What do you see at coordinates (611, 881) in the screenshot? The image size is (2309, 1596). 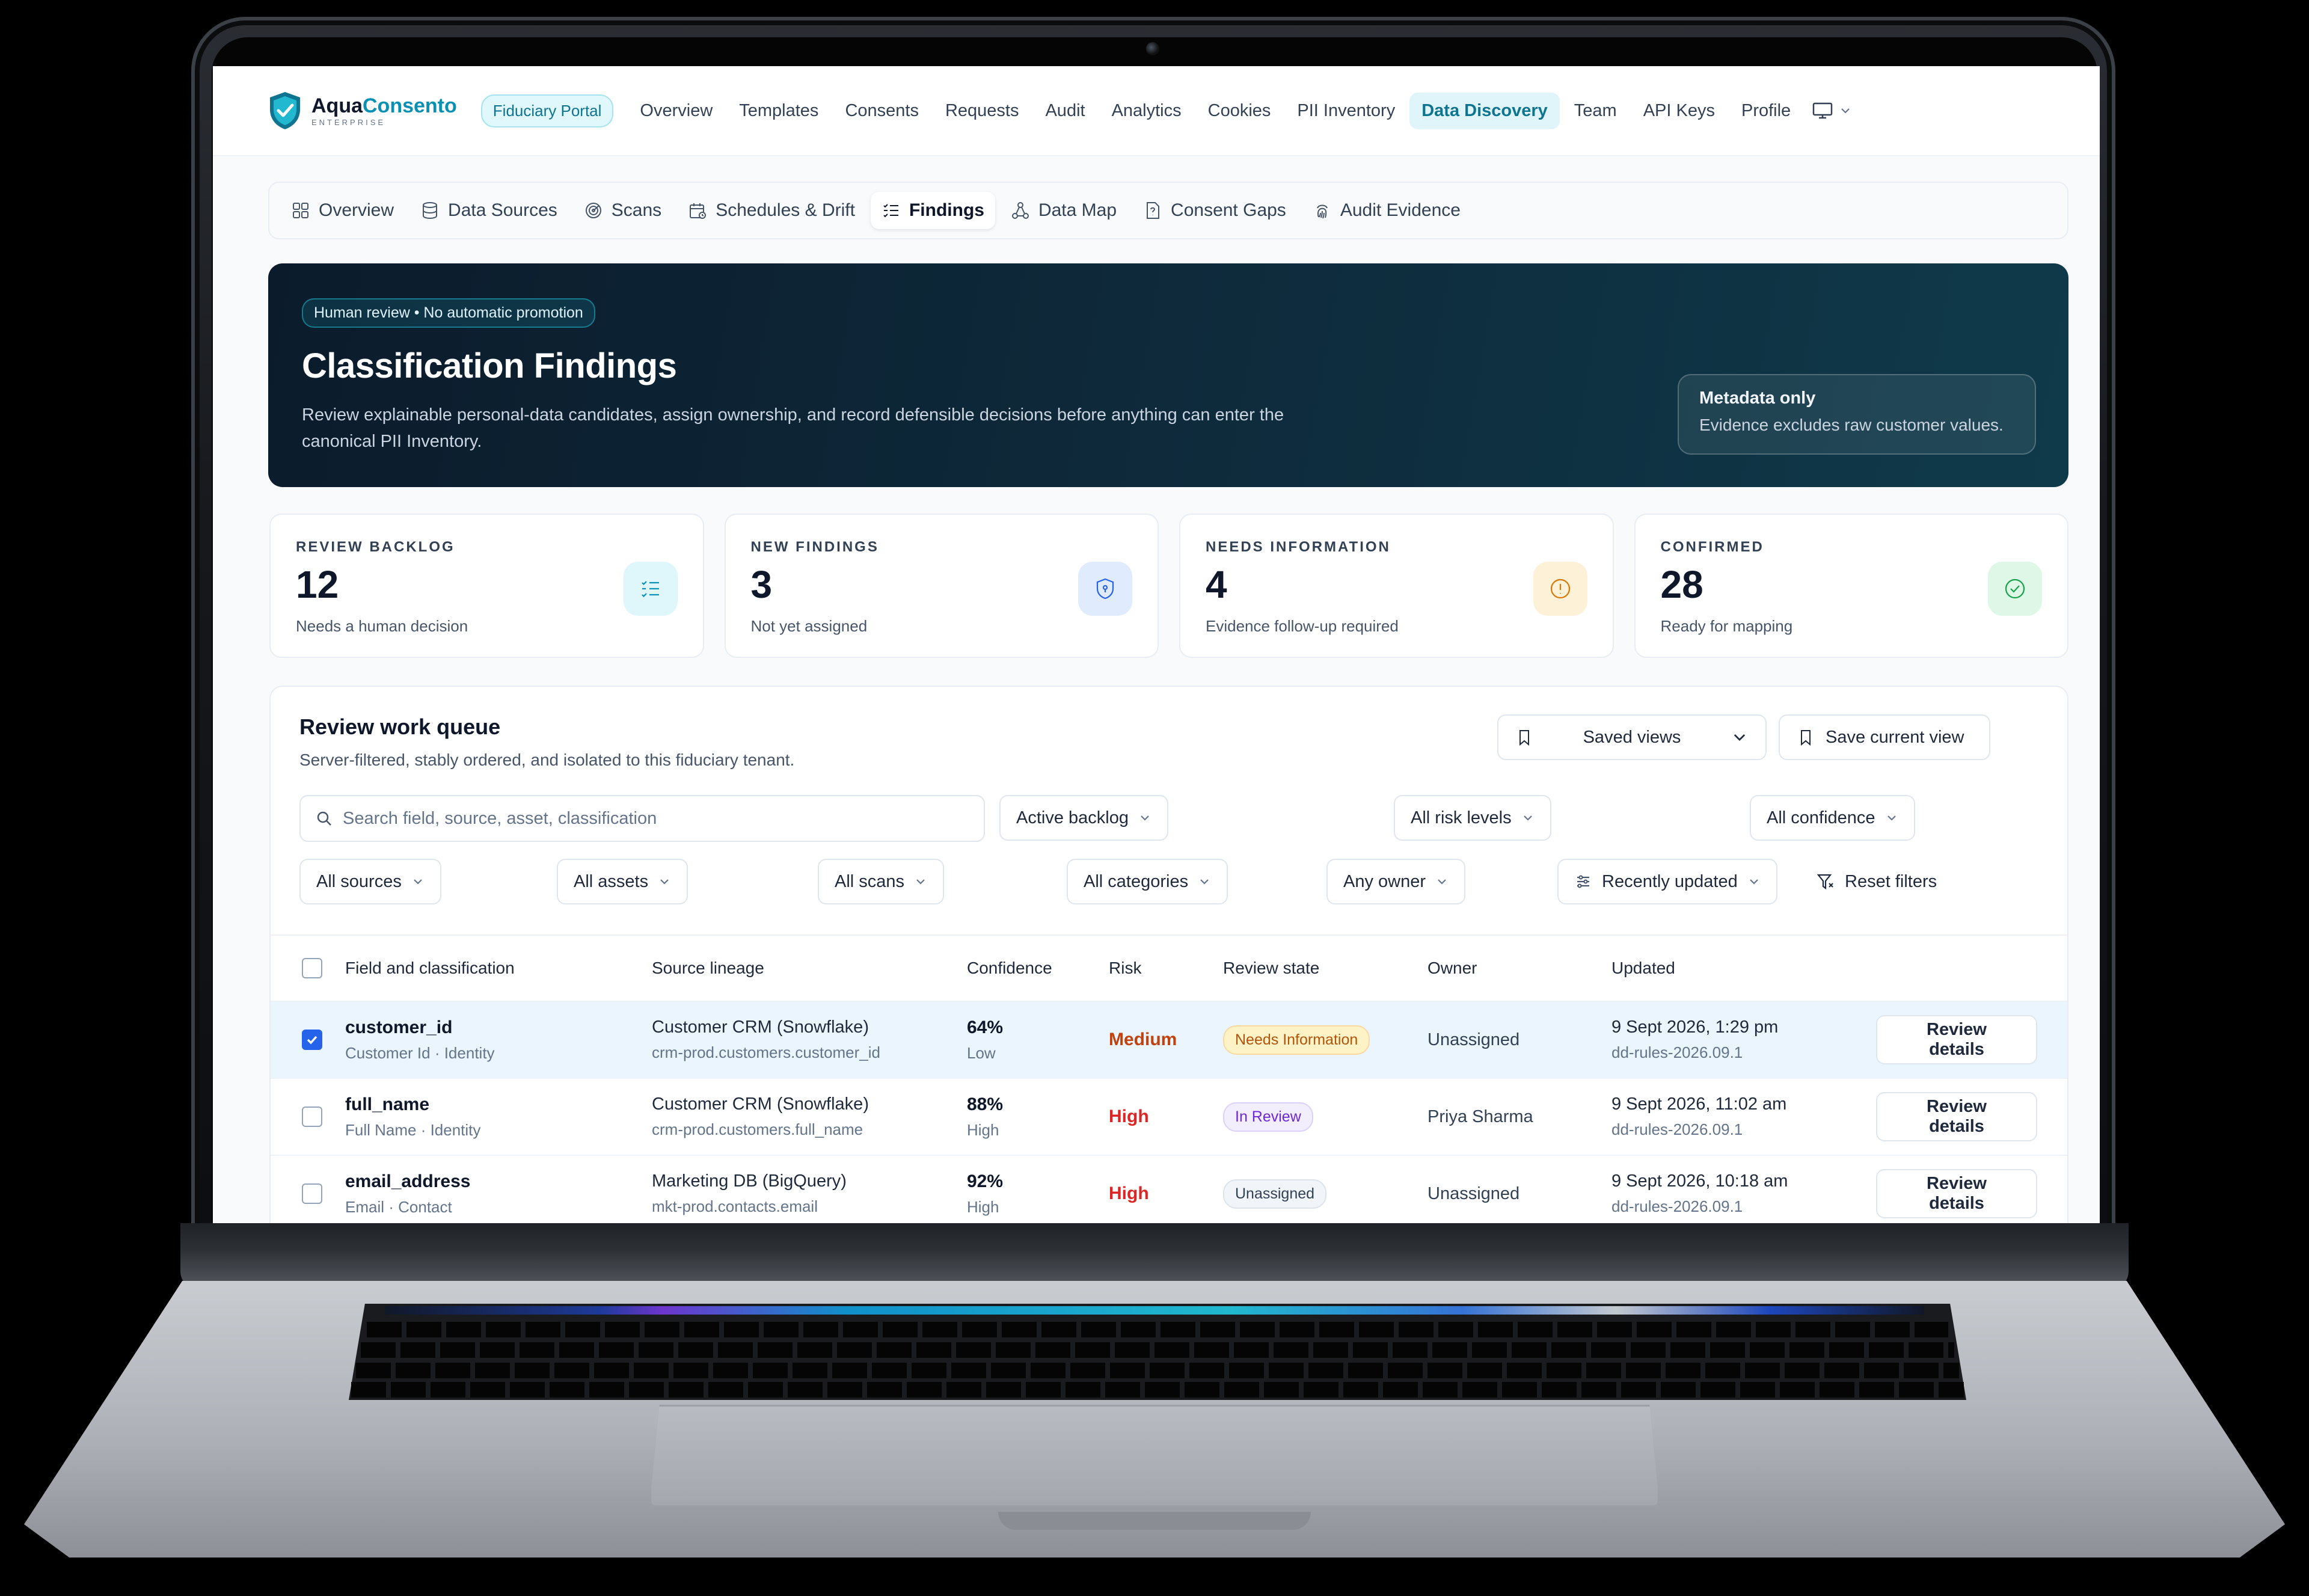 I see `assets-filter-value: All assets` at bounding box center [611, 881].